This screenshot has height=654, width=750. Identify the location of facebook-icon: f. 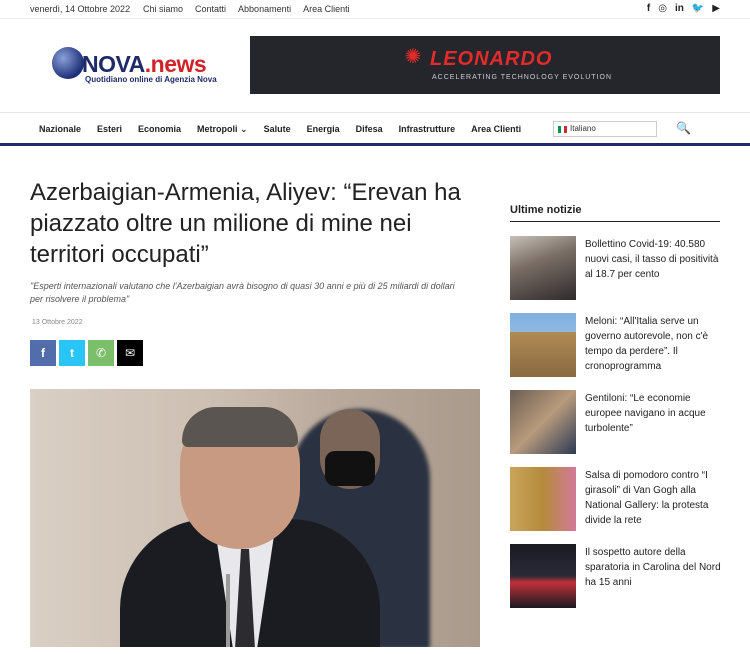
(648, 8).